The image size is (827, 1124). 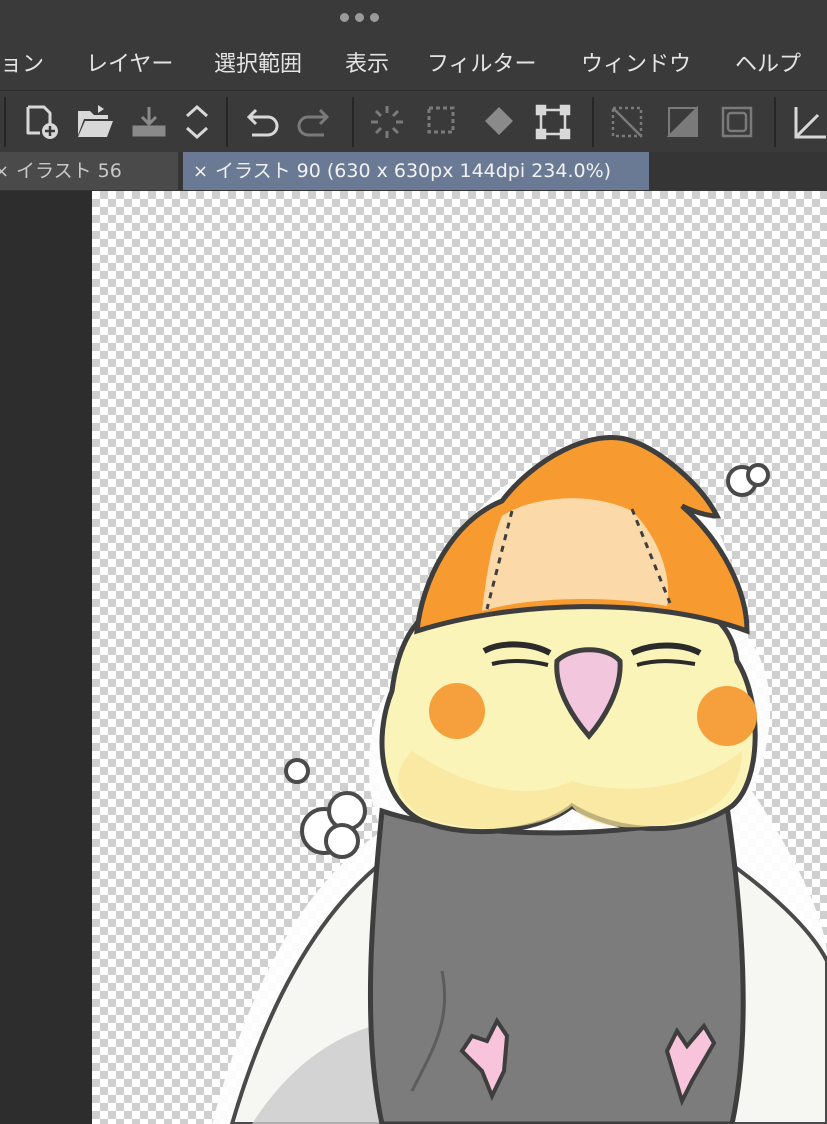 What do you see at coordinates (808, 122) in the screenshot?
I see `ruler-icon` at bounding box center [808, 122].